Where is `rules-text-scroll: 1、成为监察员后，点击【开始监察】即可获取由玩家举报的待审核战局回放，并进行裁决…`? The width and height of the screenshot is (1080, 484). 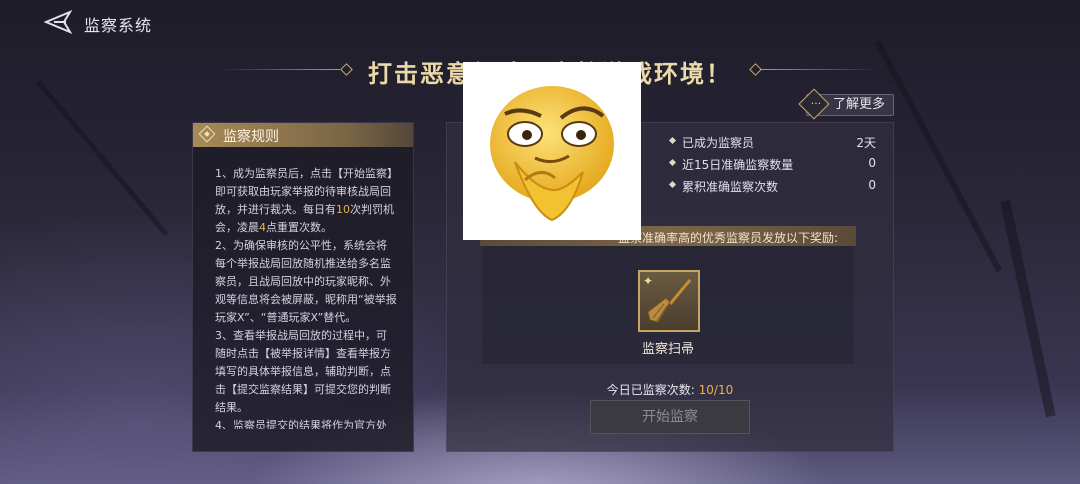 rules-text-scroll: 1、成为监察员后，点击【开始监察】即可获取由玩家举报的待审核战局回放，并进行裁决… is located at coordinates (306, 297).